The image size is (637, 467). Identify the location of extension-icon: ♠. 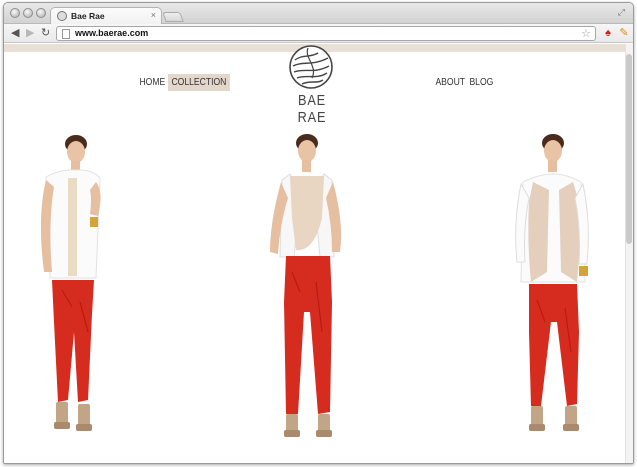
(608, 33).